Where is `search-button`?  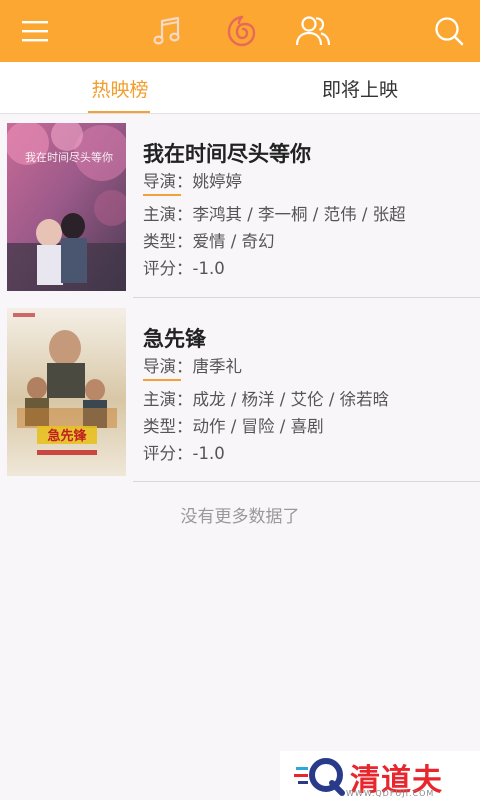 search-button is located at coordinates (449, 31).